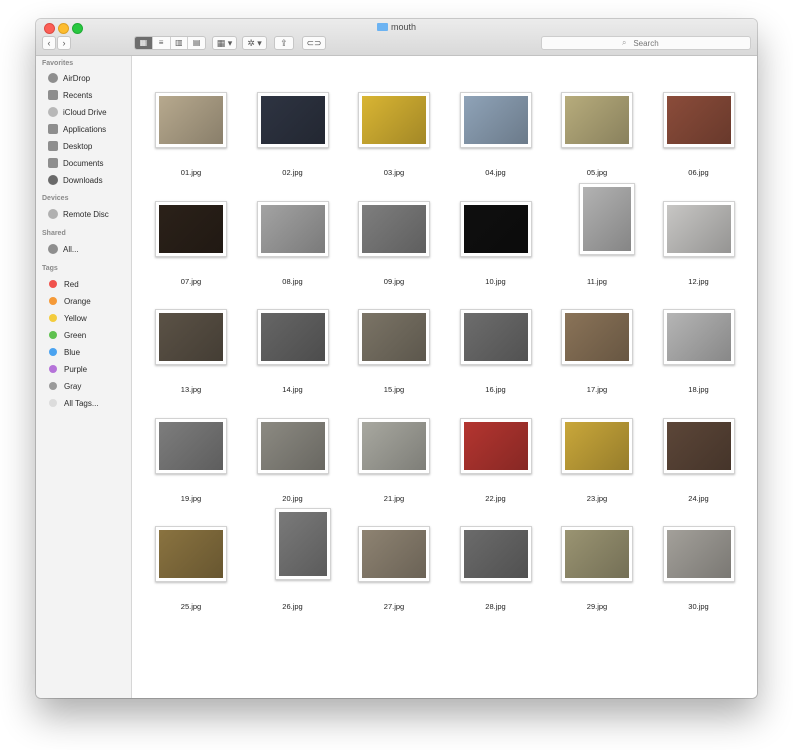  I want to click on file-item: 25.jpg, so click(191, 574).